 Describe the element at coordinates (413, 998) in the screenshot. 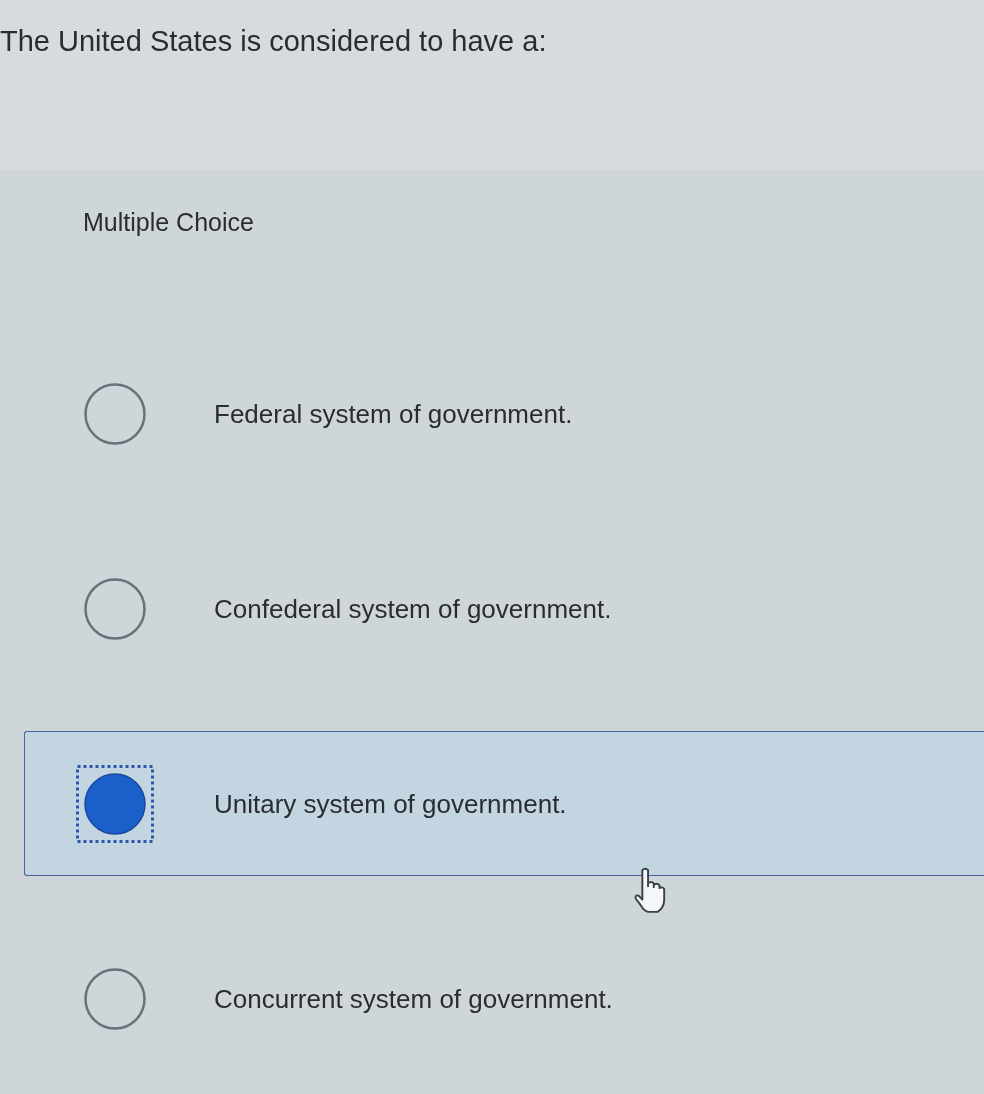

I see `option-label: Concurrent system of government.` at that location.